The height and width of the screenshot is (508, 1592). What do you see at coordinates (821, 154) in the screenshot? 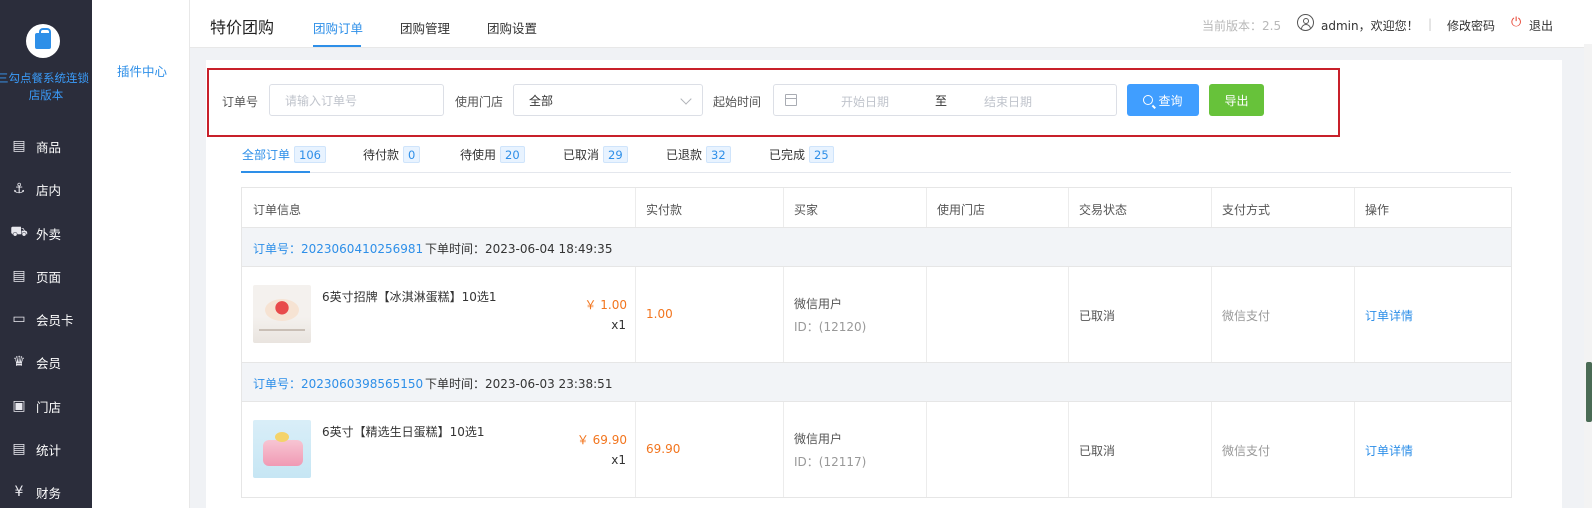
I see `count-badge: 25` at bounding box center [821, 154].